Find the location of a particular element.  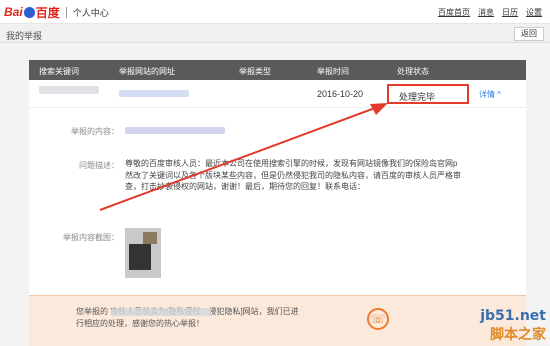

report-date: 2016-10-20 is located at coordinates (340, 94).